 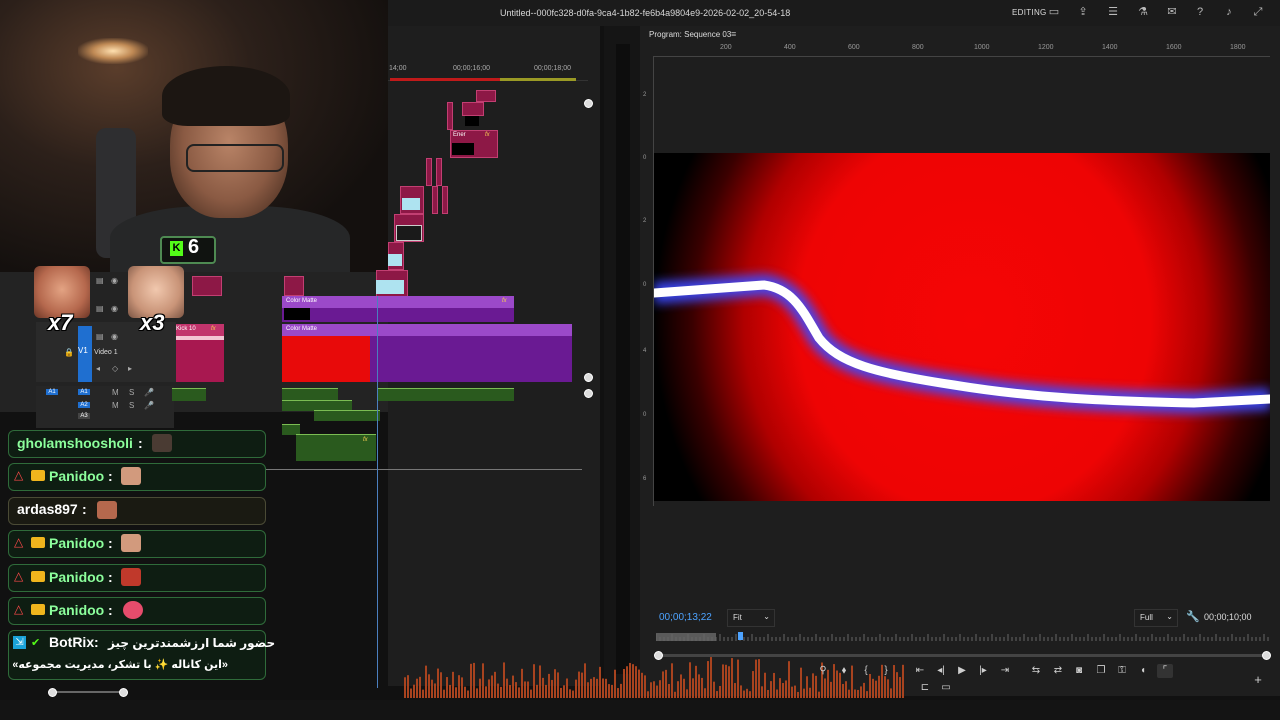 I want to click on audio-track-a2: A2, so click(x=84, y=405).